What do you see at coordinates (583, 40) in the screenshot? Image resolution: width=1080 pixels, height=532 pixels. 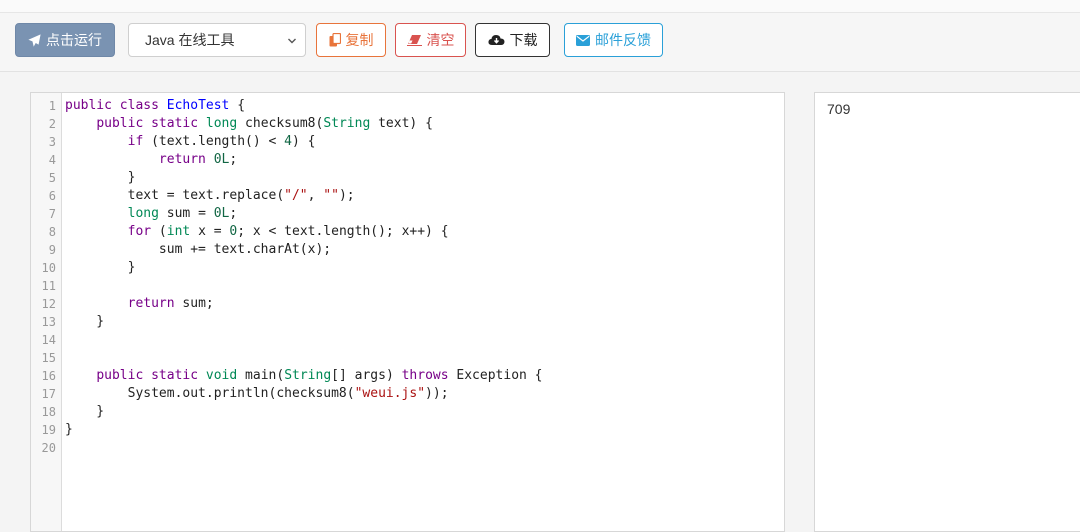 I see `envelope-icon` at bounding box center [583, 40].